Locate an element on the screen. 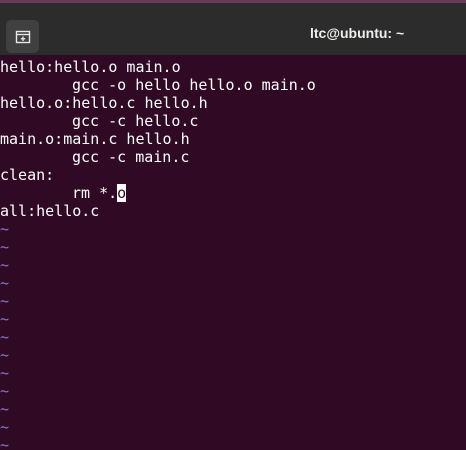  line-text: hello.o:hello.c hello.h is located at coordinates (104, 103).